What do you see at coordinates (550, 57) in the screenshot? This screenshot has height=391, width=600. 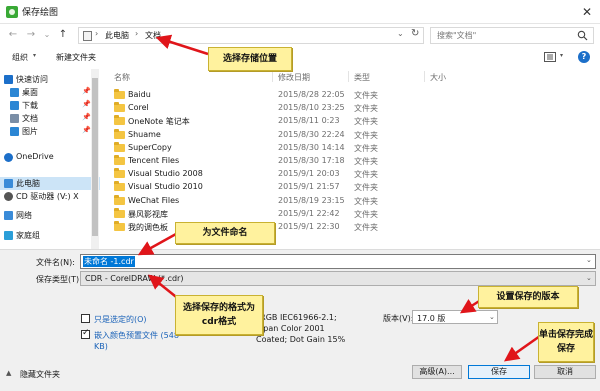 I see `view-options-icon` at bounding box center [550, 57].